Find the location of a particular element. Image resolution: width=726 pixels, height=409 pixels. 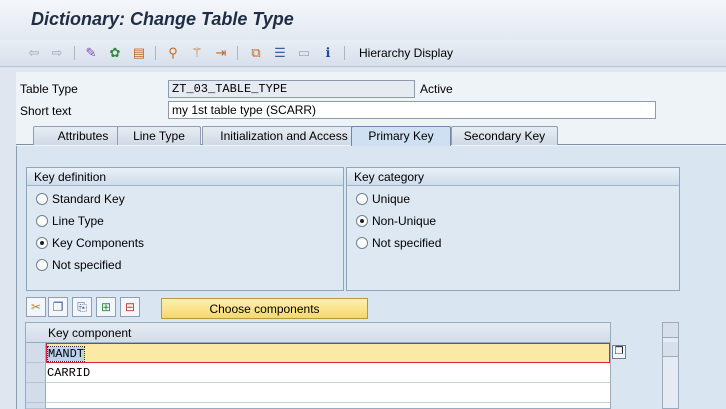

status-label: Active is located at coordinates (436, 89).